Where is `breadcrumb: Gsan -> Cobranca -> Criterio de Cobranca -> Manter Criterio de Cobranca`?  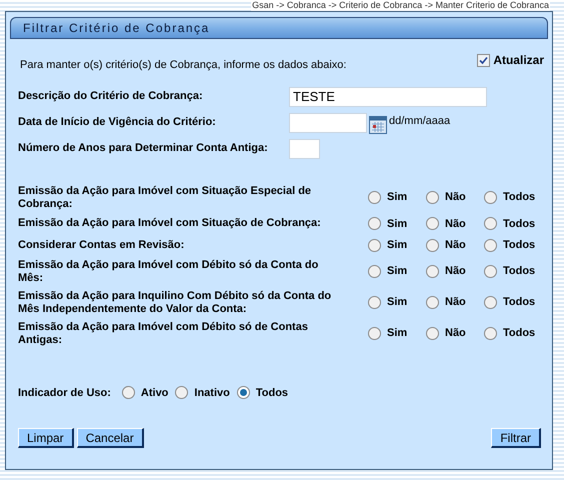 breadcrumb: Gsan -> Cobranca -> Criterio de Cobranca -> Manter Criterio de Cobranca is located at coordinates (400, 5).